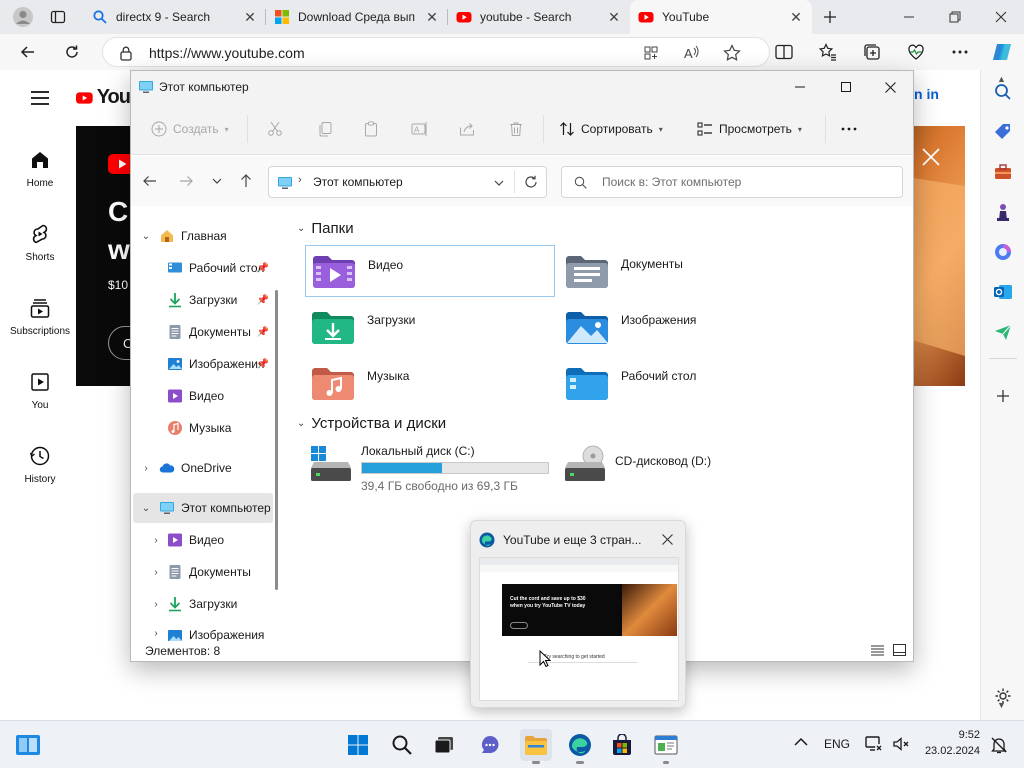 The height and width of the screenshot is (768, 1024). Describe the element at coordinates (40, 316) in the screenshot. I see `yt-nav-subscriptions: Subscriptions` at that location.